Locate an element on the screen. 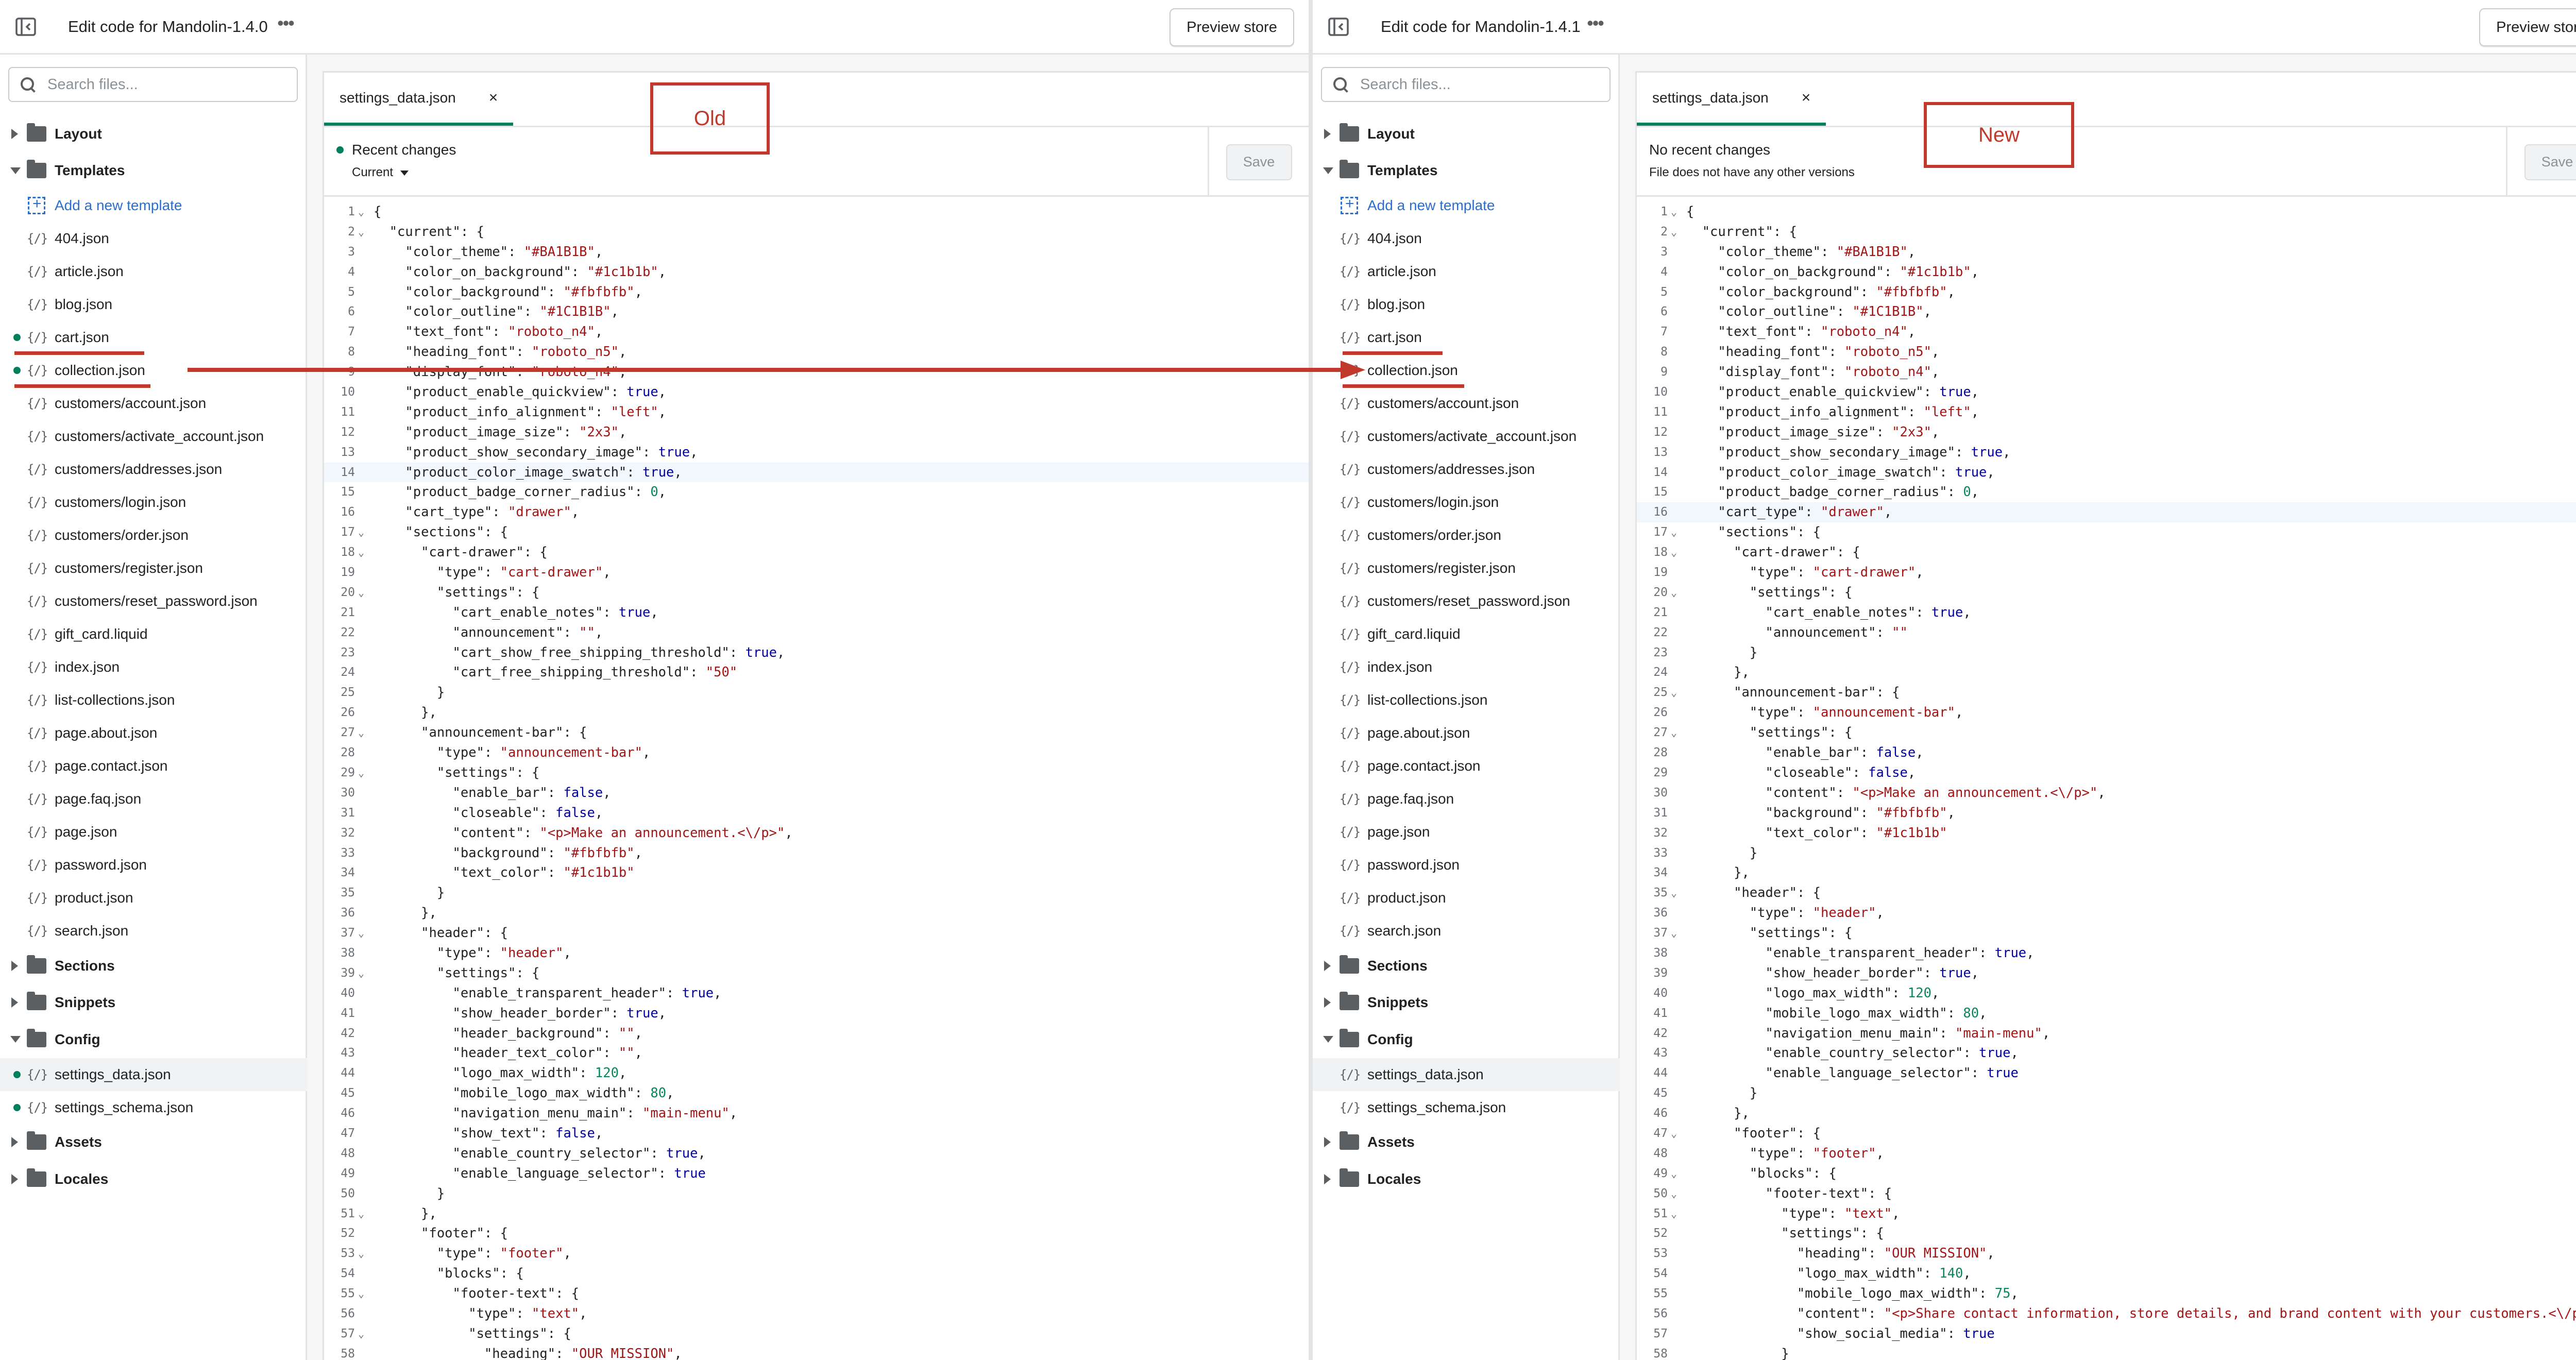 The image size is (2576, 1360). annotation-arrow is located at coordinates (776, 370).